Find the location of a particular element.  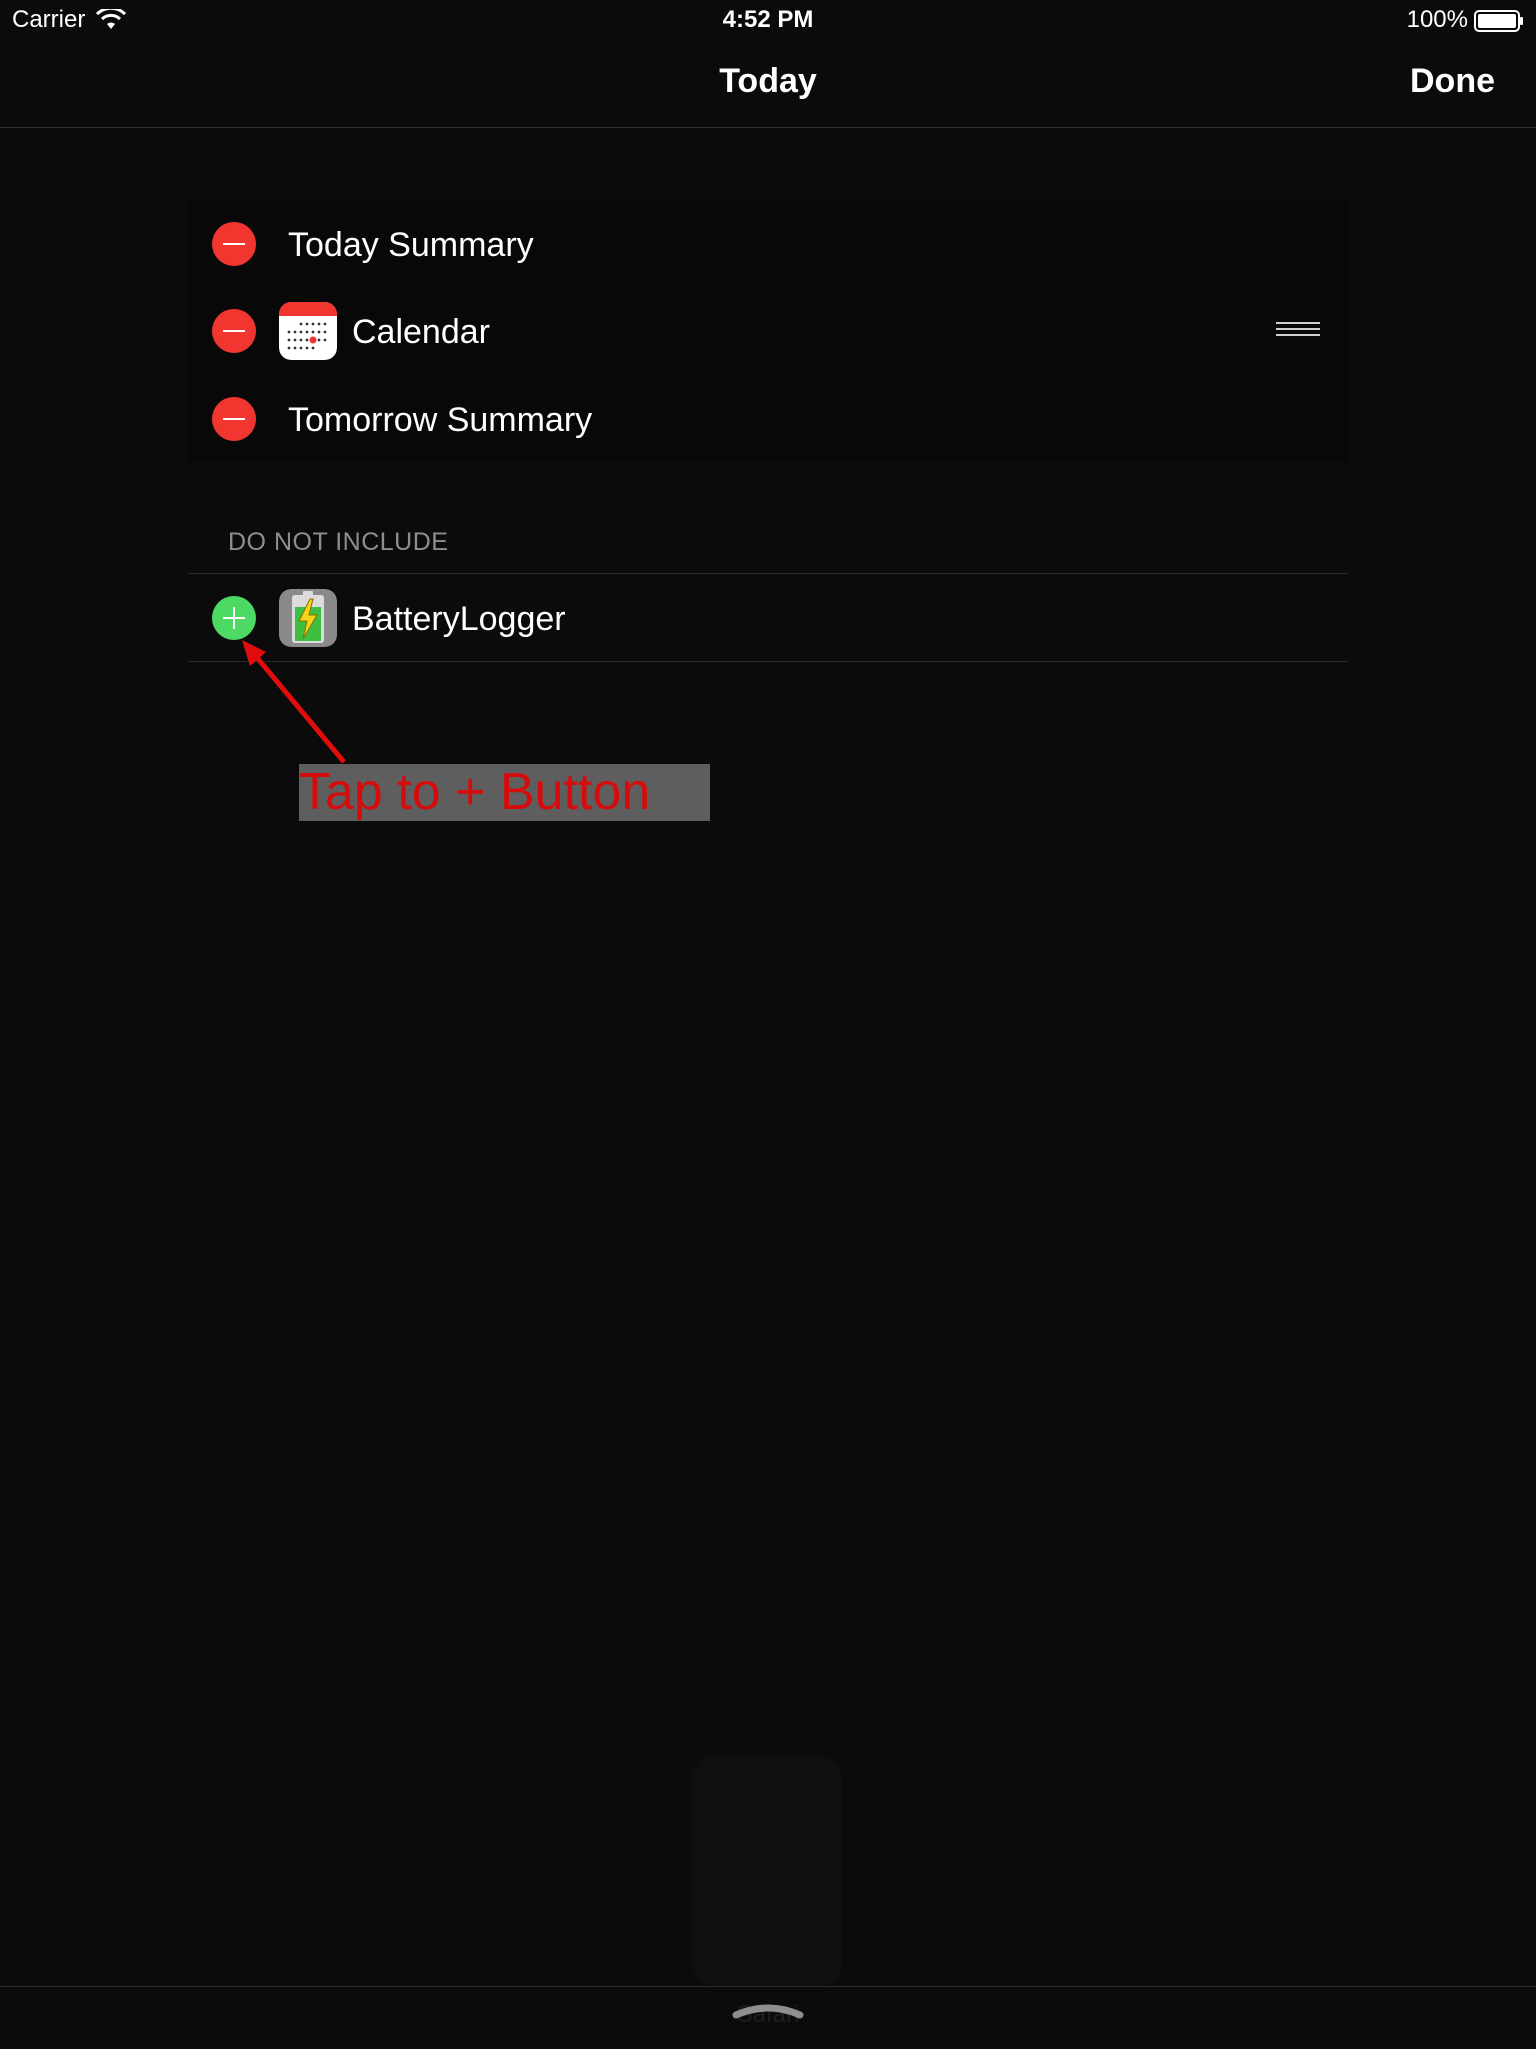

battery-icon is located at coordinates (1498, 21).